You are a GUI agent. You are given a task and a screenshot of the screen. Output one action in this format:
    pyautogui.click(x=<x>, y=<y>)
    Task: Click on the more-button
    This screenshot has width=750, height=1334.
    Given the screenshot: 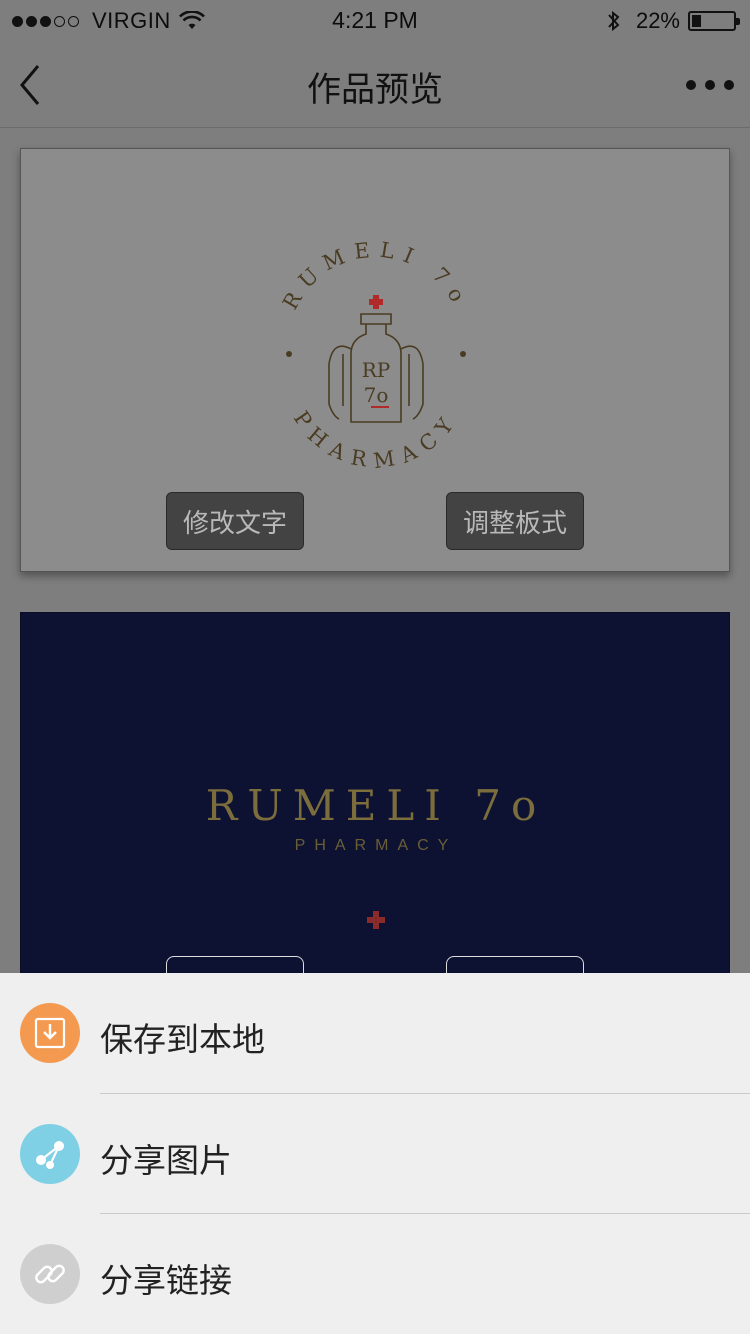 What is the action you would take?
    pyautogui.click(x=710, y=85)
    